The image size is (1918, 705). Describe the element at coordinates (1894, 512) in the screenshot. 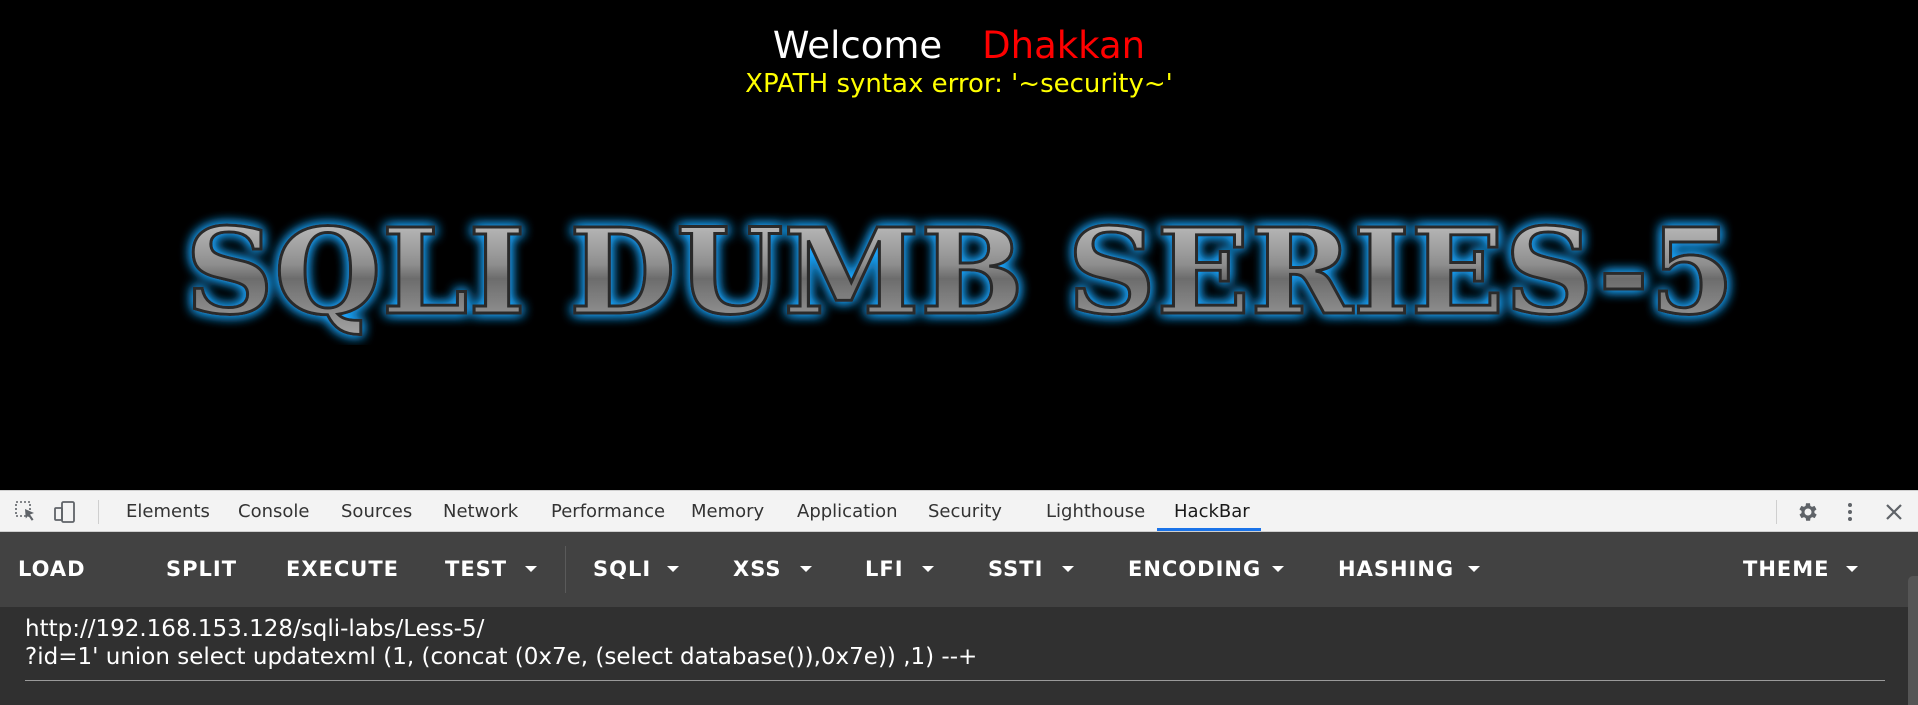

I see `close-icon` at that location.